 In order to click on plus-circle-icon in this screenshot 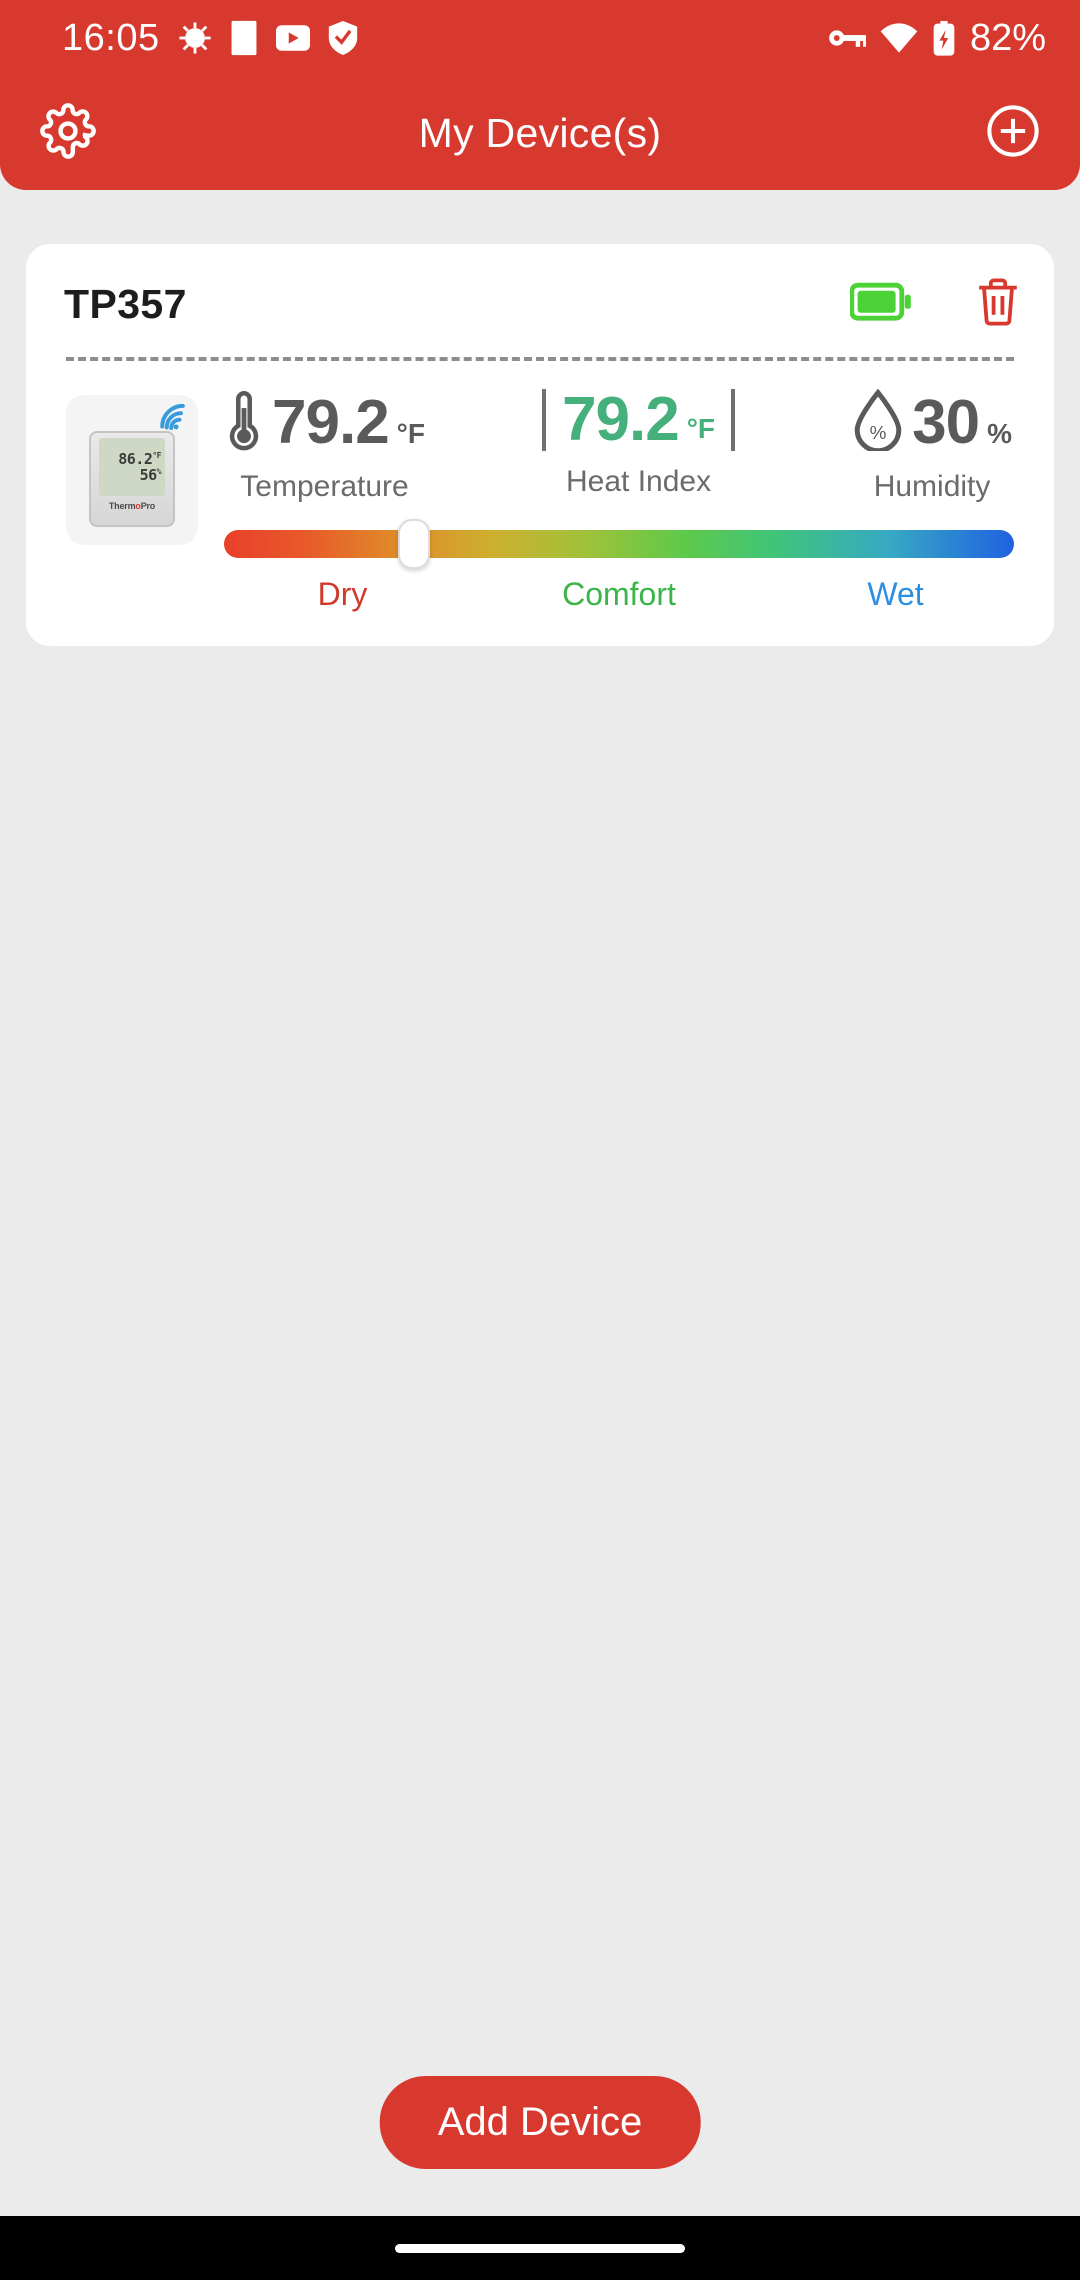, I will do `click(1013, 133)`.